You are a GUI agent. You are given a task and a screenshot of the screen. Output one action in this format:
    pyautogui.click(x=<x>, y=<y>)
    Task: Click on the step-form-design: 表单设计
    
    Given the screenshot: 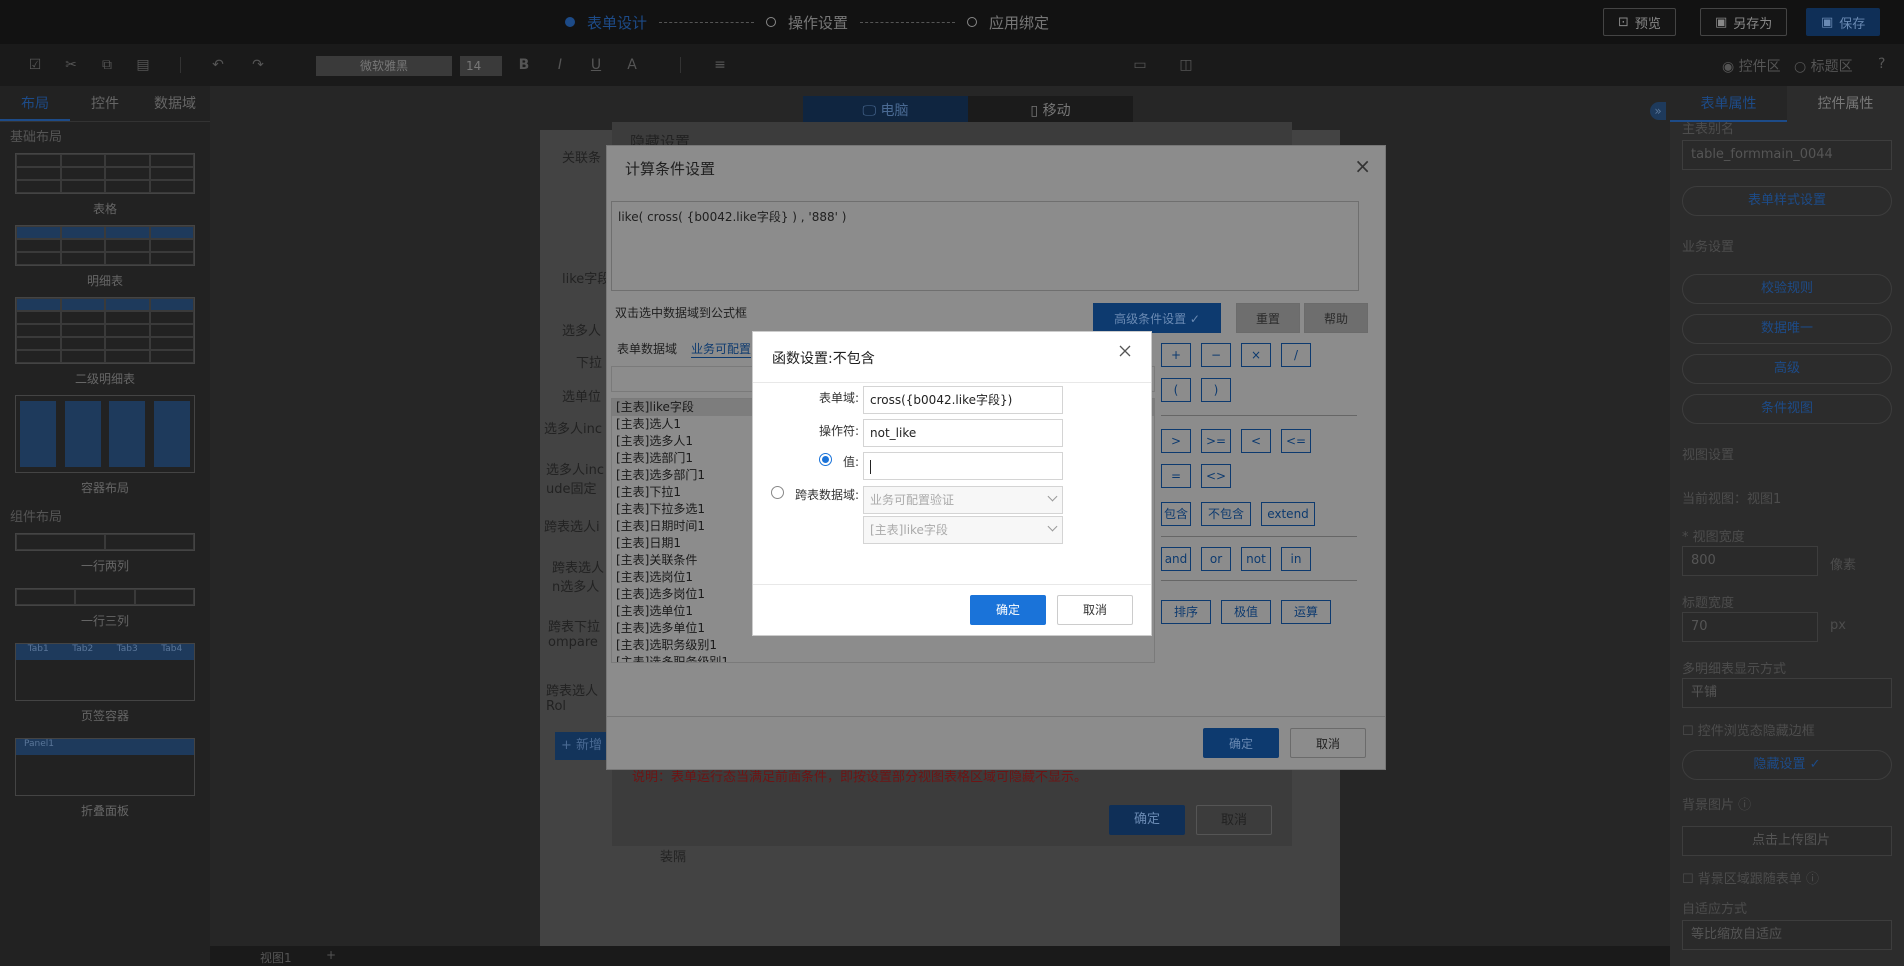 What is the action you would take?
    pyautogui.click(x=606, y=22)
    